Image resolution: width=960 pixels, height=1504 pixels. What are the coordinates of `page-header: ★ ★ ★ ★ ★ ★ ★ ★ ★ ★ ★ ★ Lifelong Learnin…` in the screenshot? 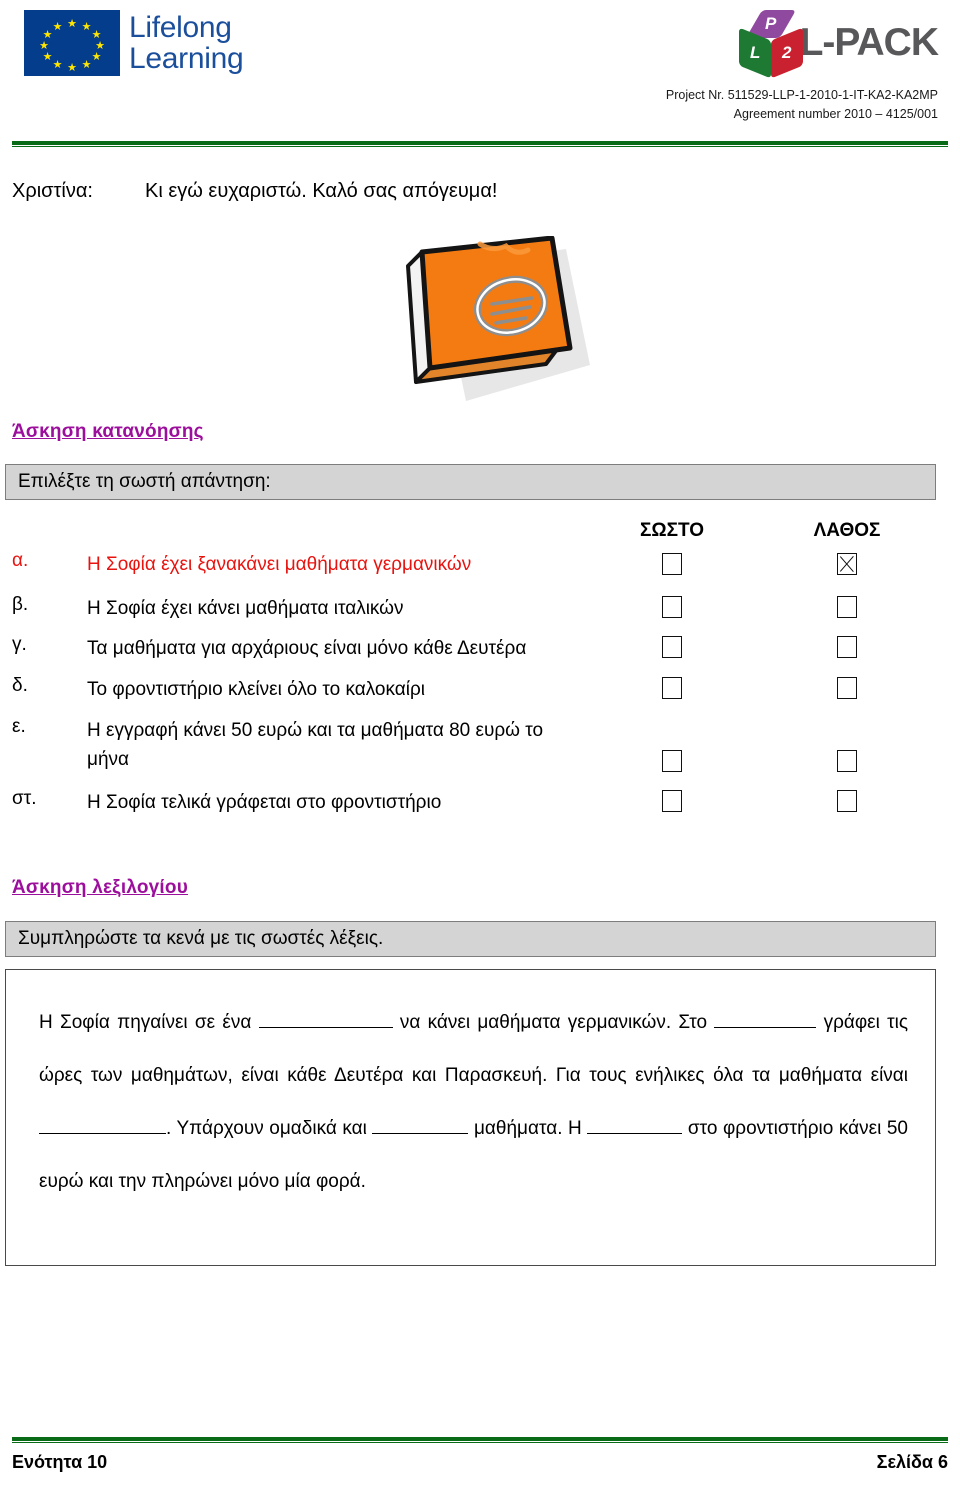 It's located at (480, 75).